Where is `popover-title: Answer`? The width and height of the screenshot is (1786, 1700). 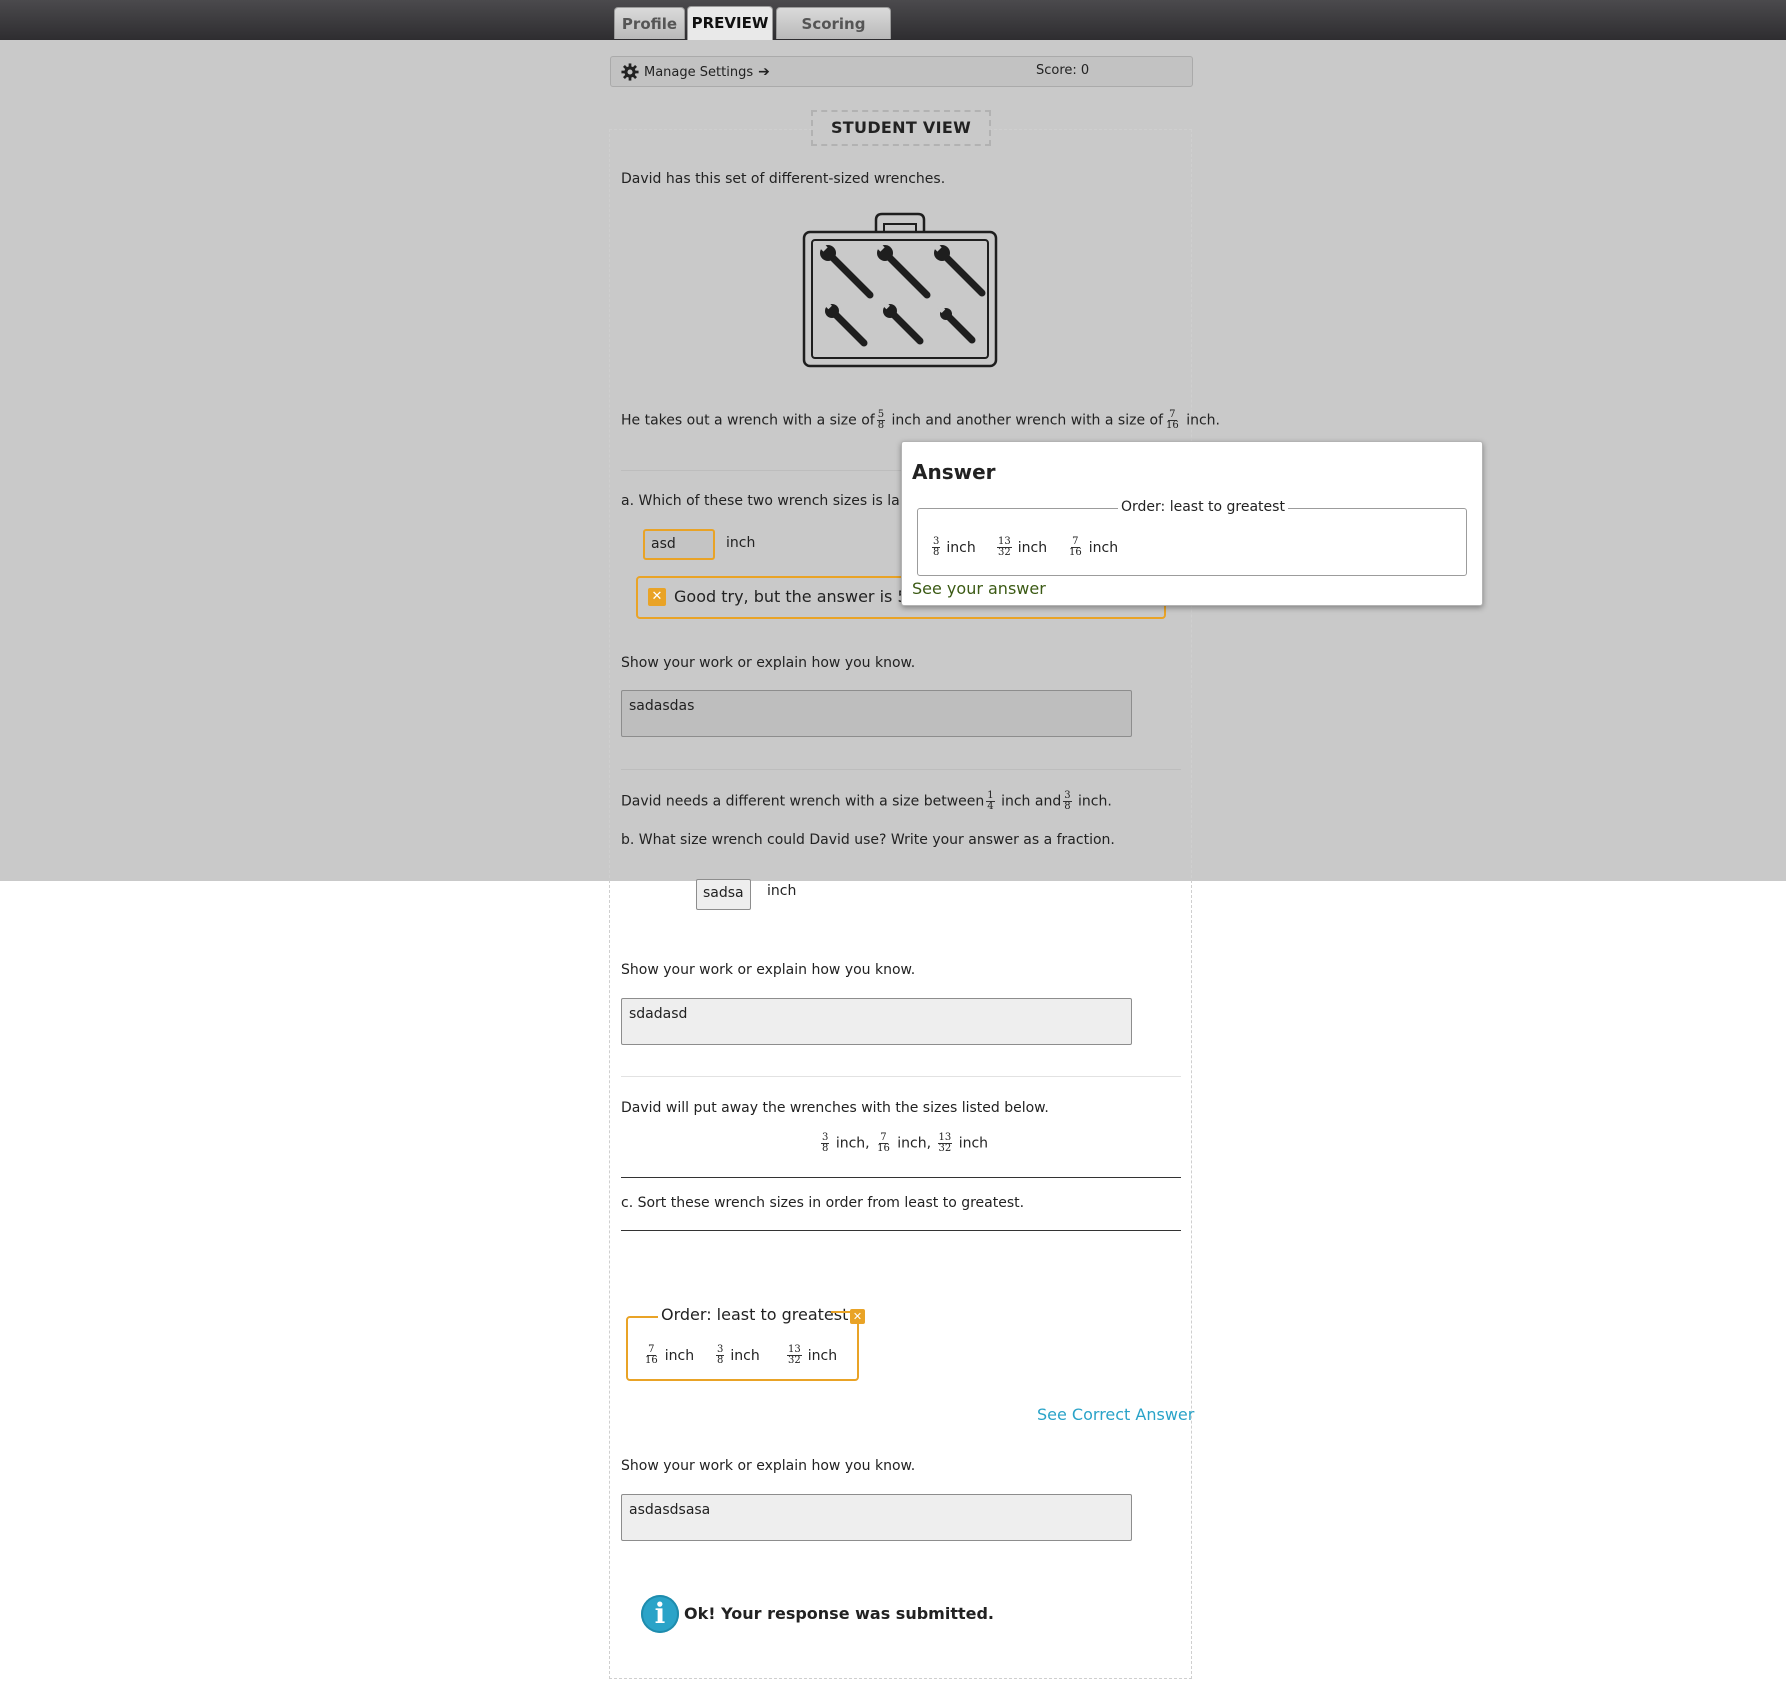 popover-title: Answer is located at coordinates (954, 472).